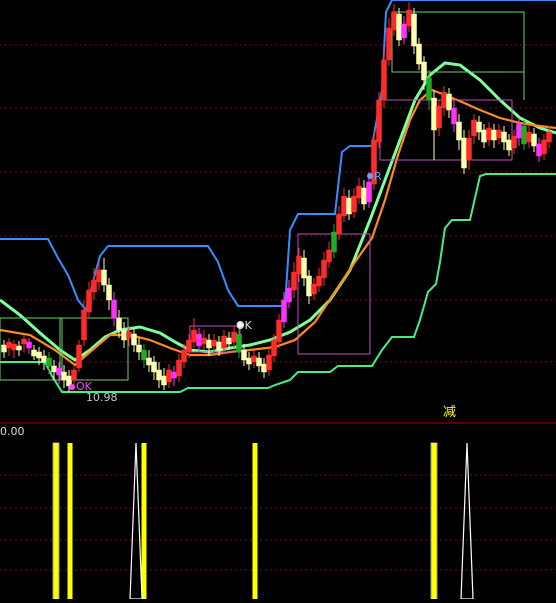 This screenshot has height=603, width=556. I want to click on ok-marker-label-1: OK, so click(84, 386).